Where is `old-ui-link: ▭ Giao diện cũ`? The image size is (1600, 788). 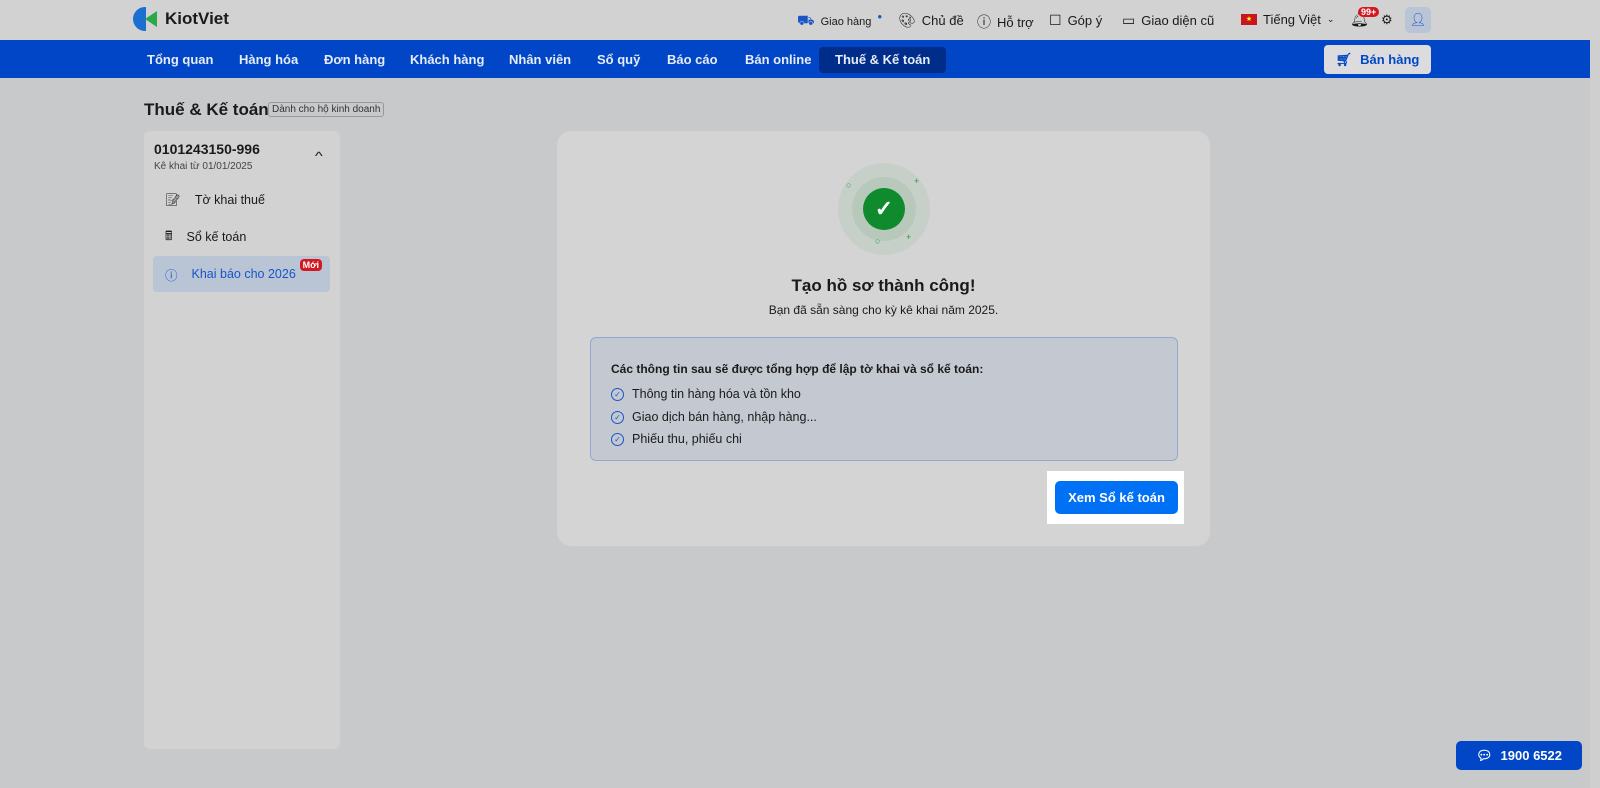 old-ui-link: ▭ Giao diện cũ is located at coordinates (1168, 20).